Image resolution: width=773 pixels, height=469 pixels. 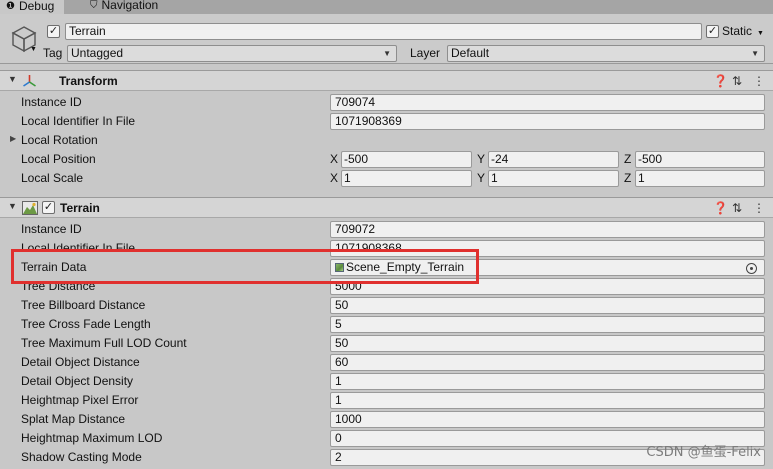 What do you see at coordinates (425, 53) in the screenshot?
I see `layer-label: Layer` at bounding box center [425, 53].